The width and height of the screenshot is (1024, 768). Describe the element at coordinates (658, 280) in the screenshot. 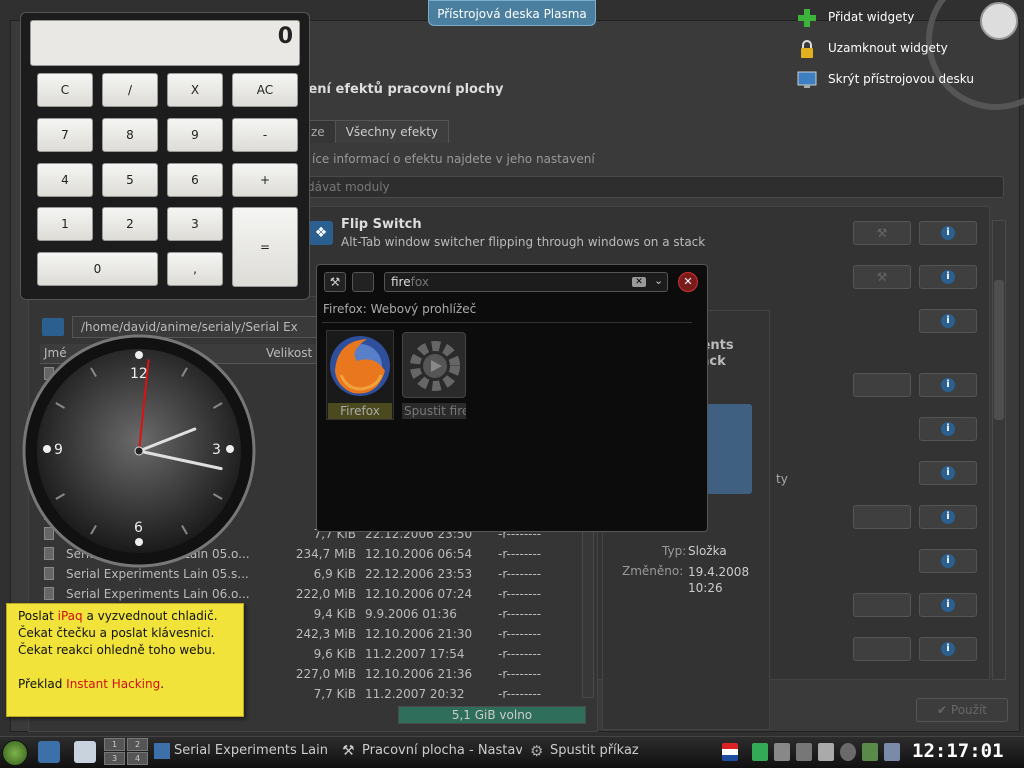

I see `history-dropdown-icon: ⌄` at that location.